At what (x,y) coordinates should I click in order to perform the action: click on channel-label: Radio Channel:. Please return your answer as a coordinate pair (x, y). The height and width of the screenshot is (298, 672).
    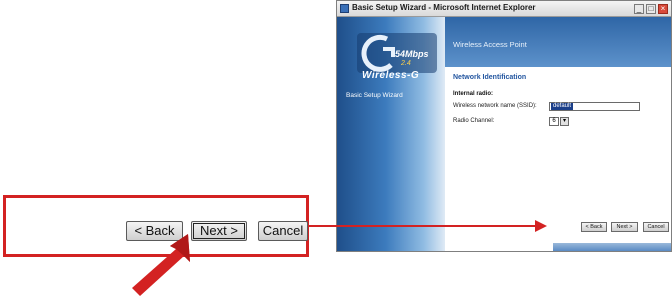
    Looking at the image, I should click on (474, 121).